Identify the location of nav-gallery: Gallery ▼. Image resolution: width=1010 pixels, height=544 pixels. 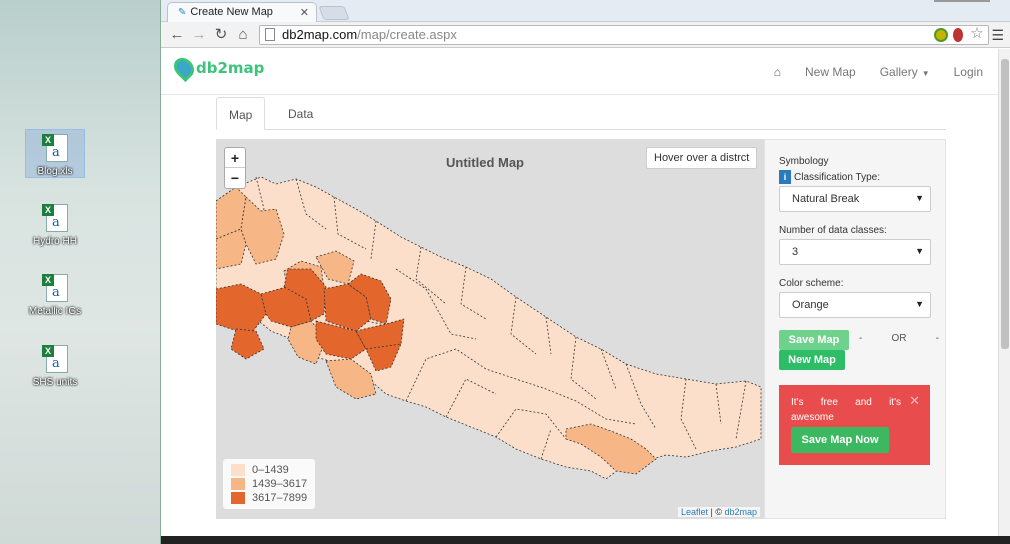
(905, 72).